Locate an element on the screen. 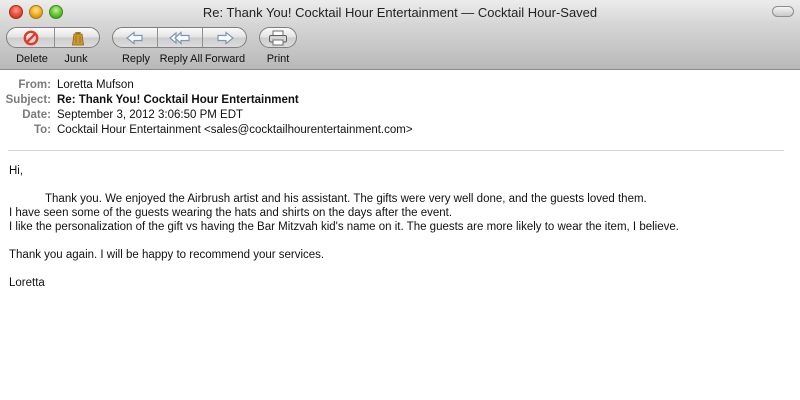  forward-button is located at coordinates (225, 37).